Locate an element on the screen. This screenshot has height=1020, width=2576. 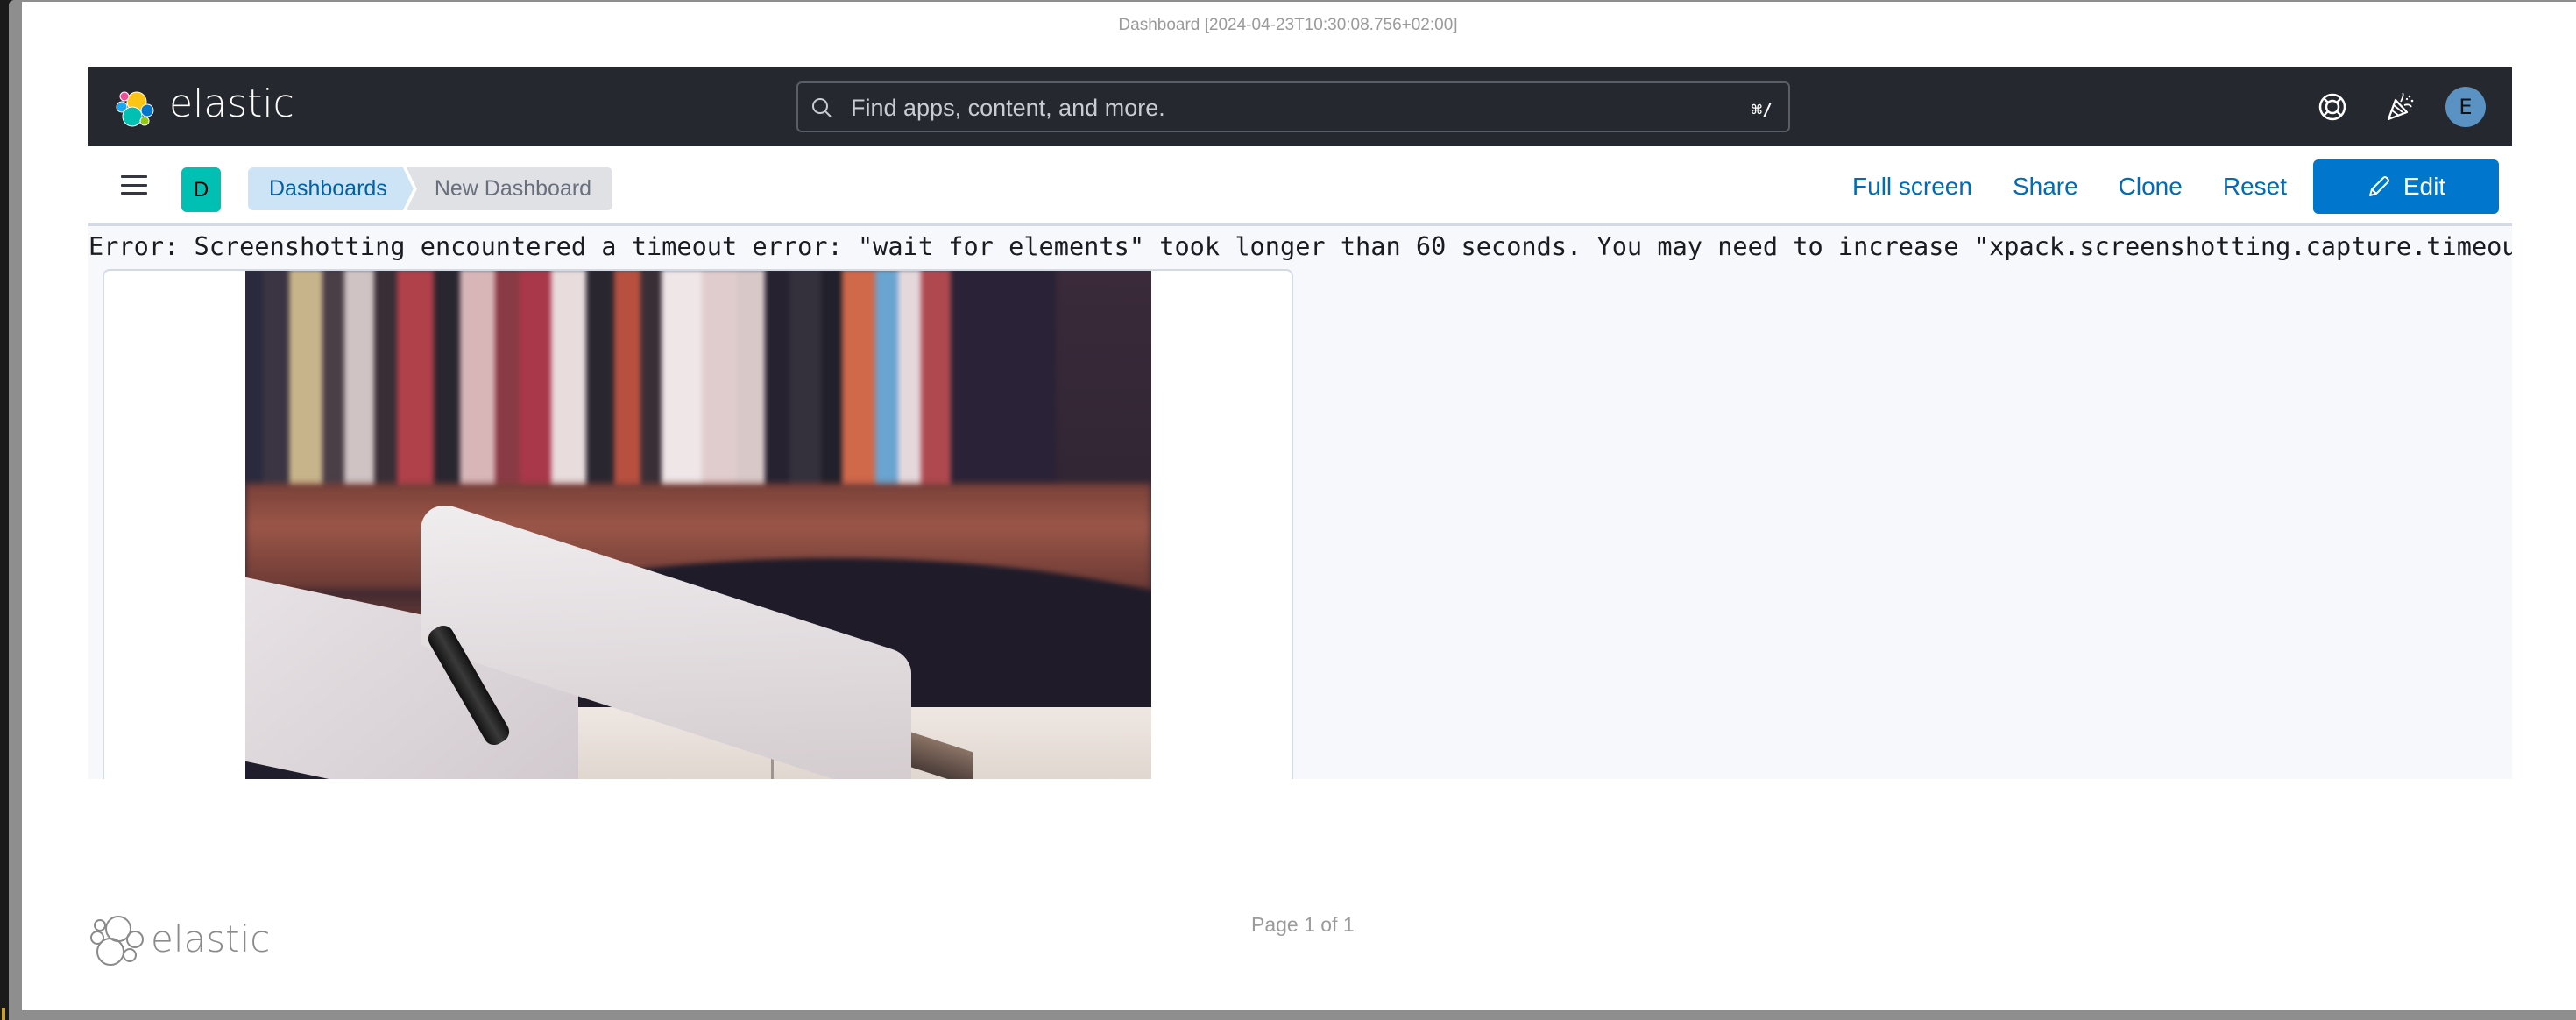
elastic-footer-logo-icon is located at coordinates (117, 941).